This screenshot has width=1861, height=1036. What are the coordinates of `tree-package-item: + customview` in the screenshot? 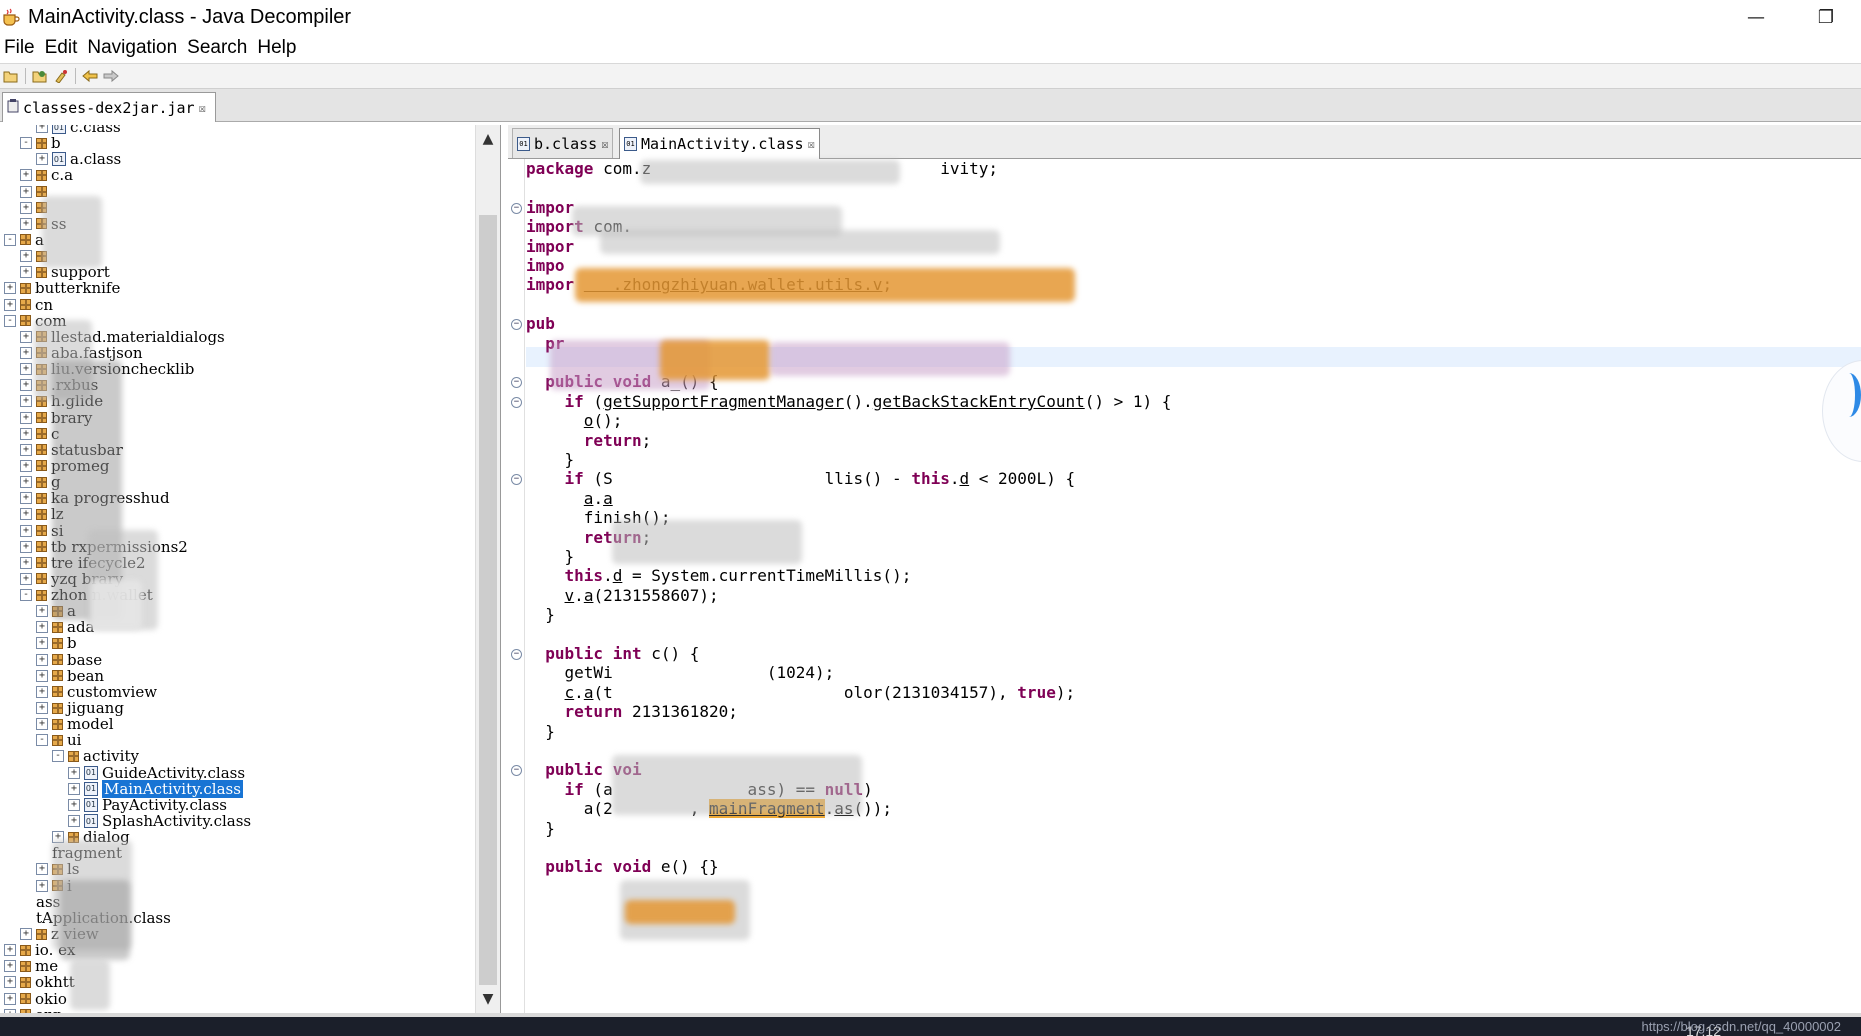 It's located at (96, 692).